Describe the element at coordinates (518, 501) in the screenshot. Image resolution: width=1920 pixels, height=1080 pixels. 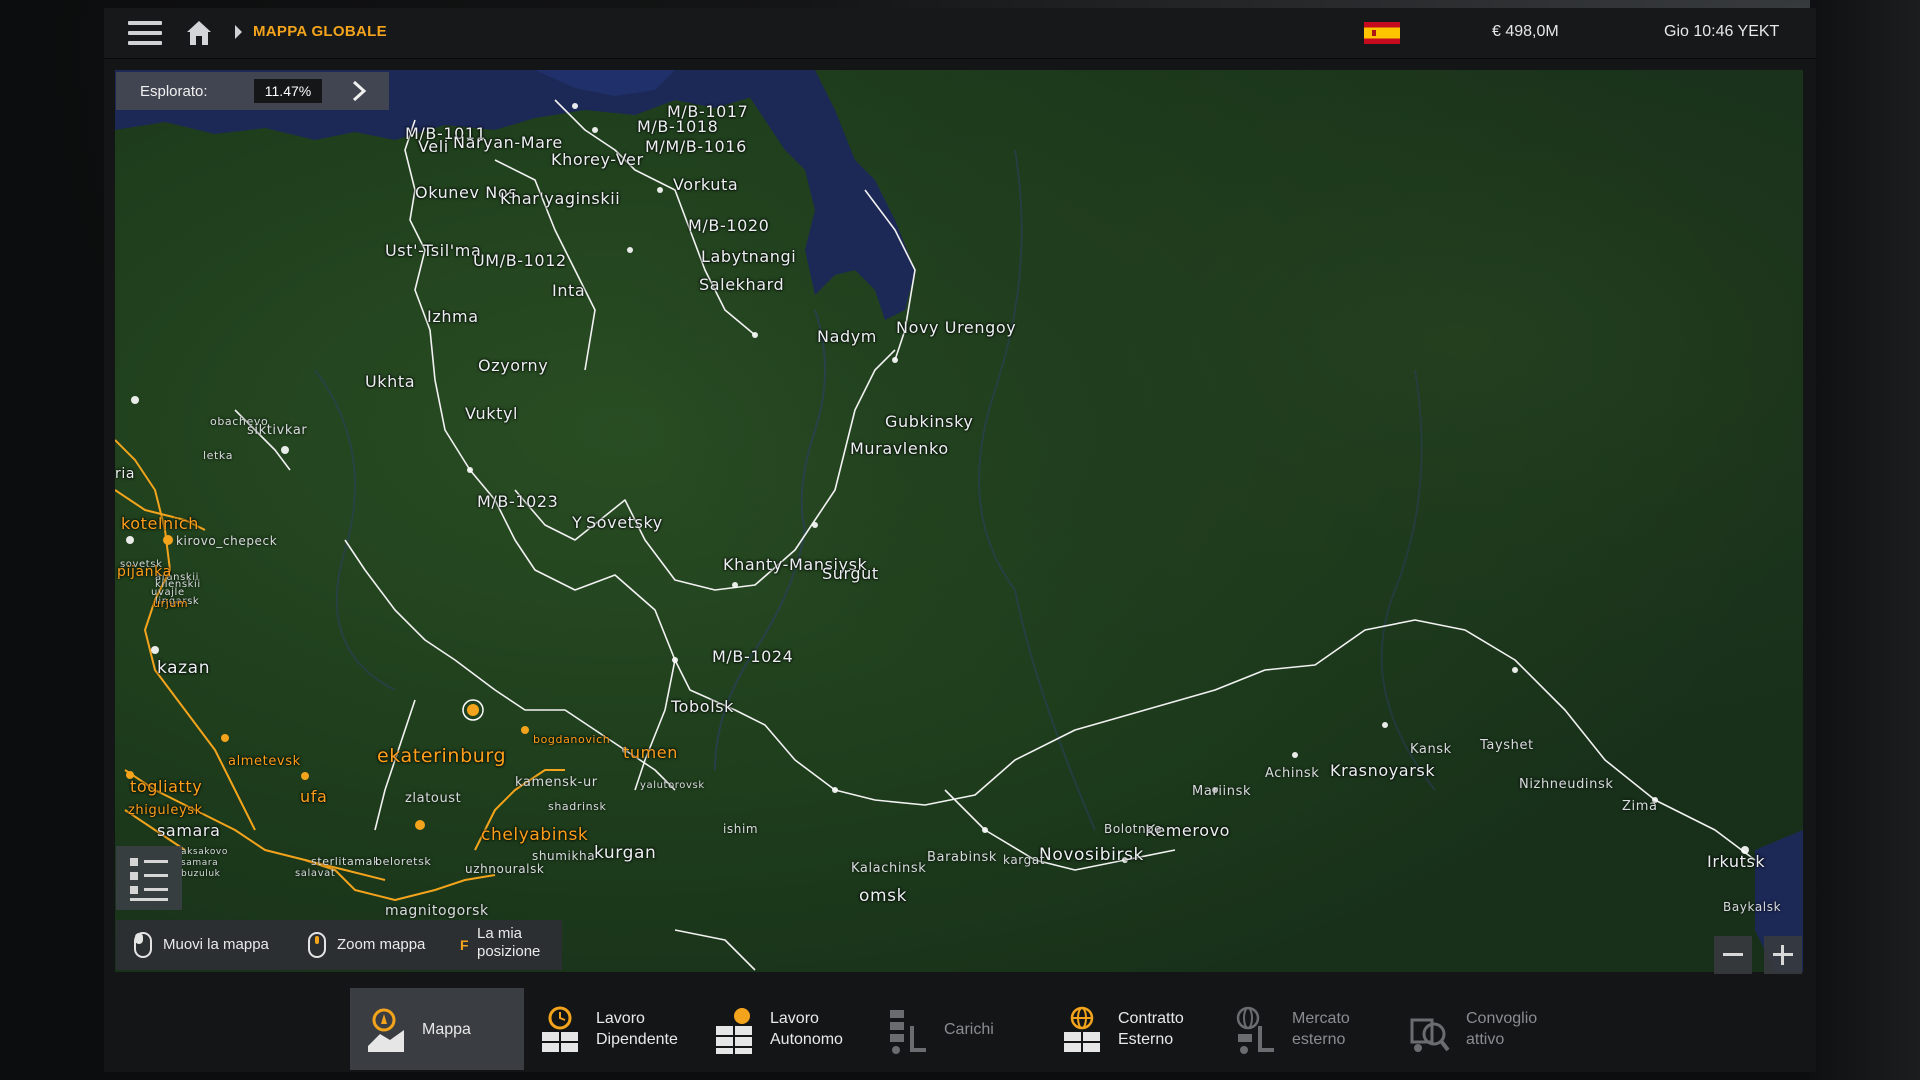
I see `city-label: M/B-1023` at that location.